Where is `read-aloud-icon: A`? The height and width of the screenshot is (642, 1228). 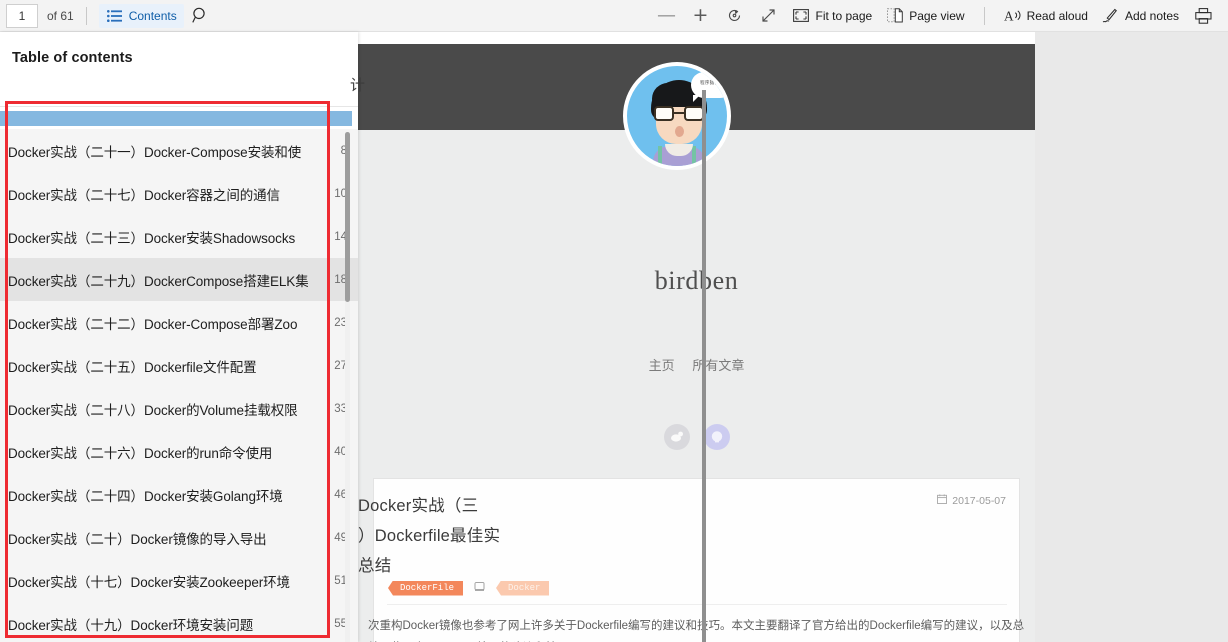 read-aloud-icon: A is located at coordinates (1012, 15).